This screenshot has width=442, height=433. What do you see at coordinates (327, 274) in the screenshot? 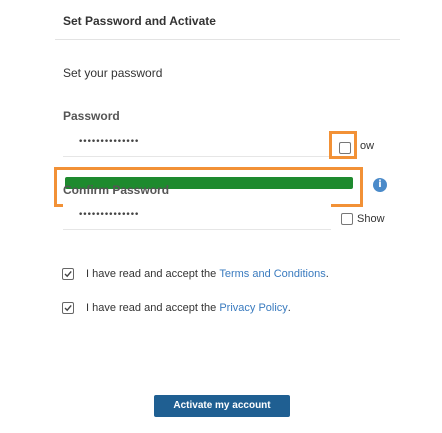
I see `terms-suffix: .` at bounding box center [327, 274].